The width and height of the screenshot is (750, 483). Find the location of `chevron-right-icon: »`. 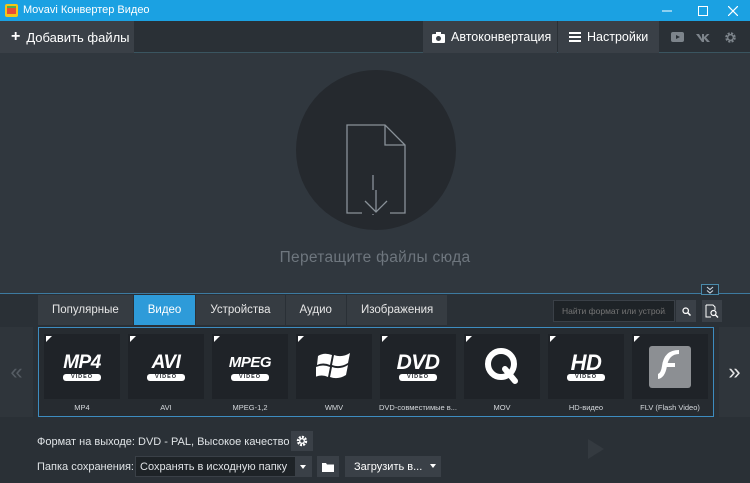

chevron-right-icon: » is located at coordinates (734, 371).